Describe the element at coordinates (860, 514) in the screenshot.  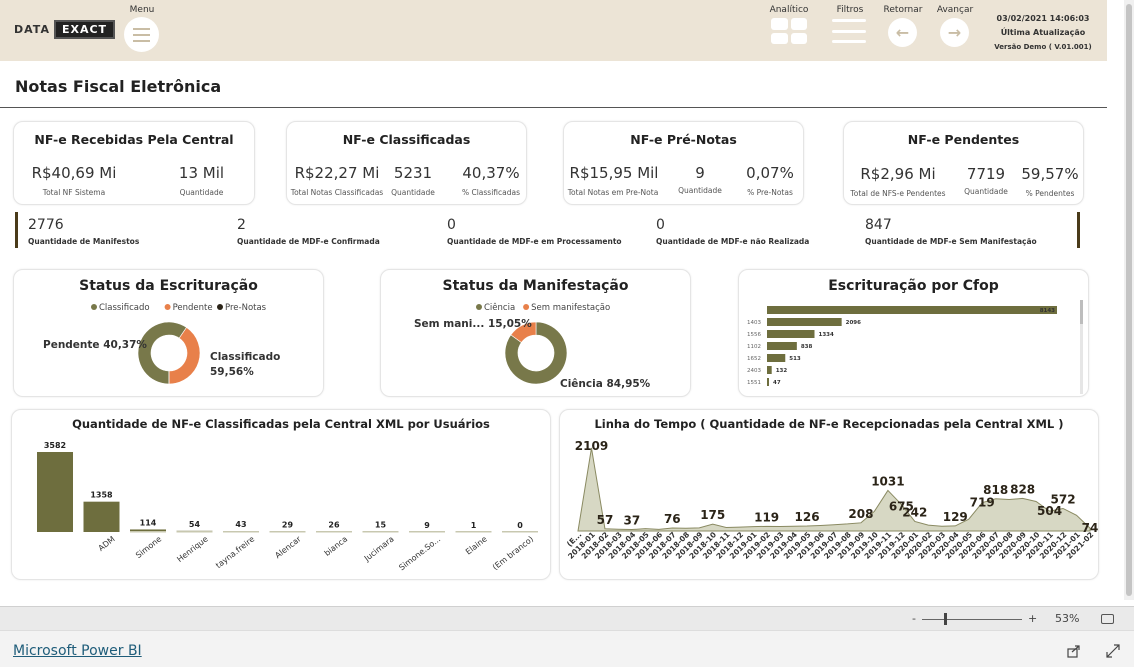
I see `timeline-value-label: 208` at that location.